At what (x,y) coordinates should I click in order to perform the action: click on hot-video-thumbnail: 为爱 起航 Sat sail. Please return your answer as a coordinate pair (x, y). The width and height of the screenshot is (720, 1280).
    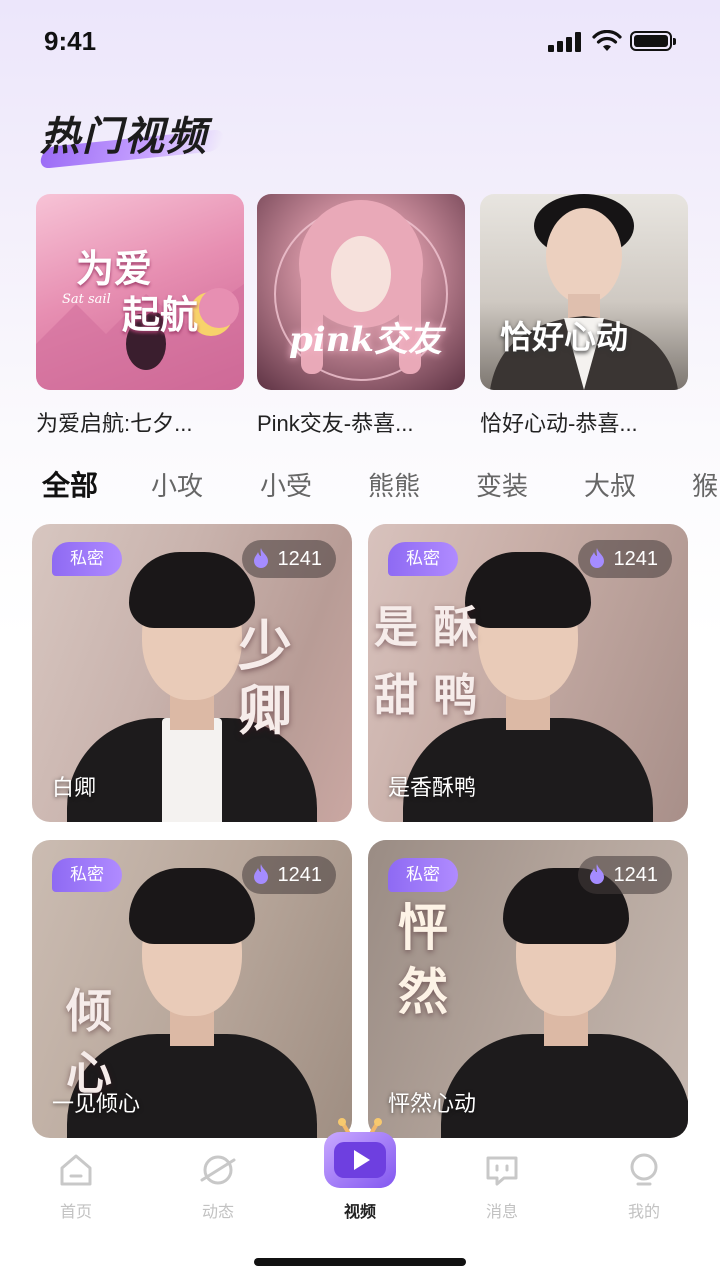
    Looking at the image, I should click on (140, 292).